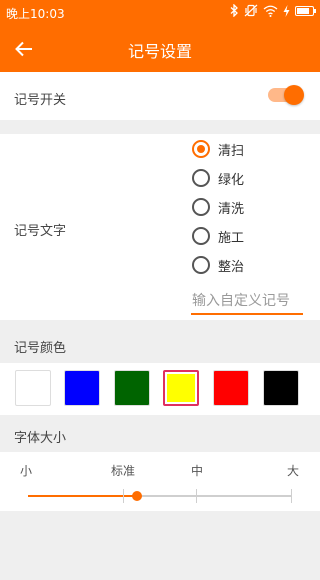 Image resolution: width=320 pixels, height=580 pixels. I want to click on radio-label: 清扫, so click(231, 151).